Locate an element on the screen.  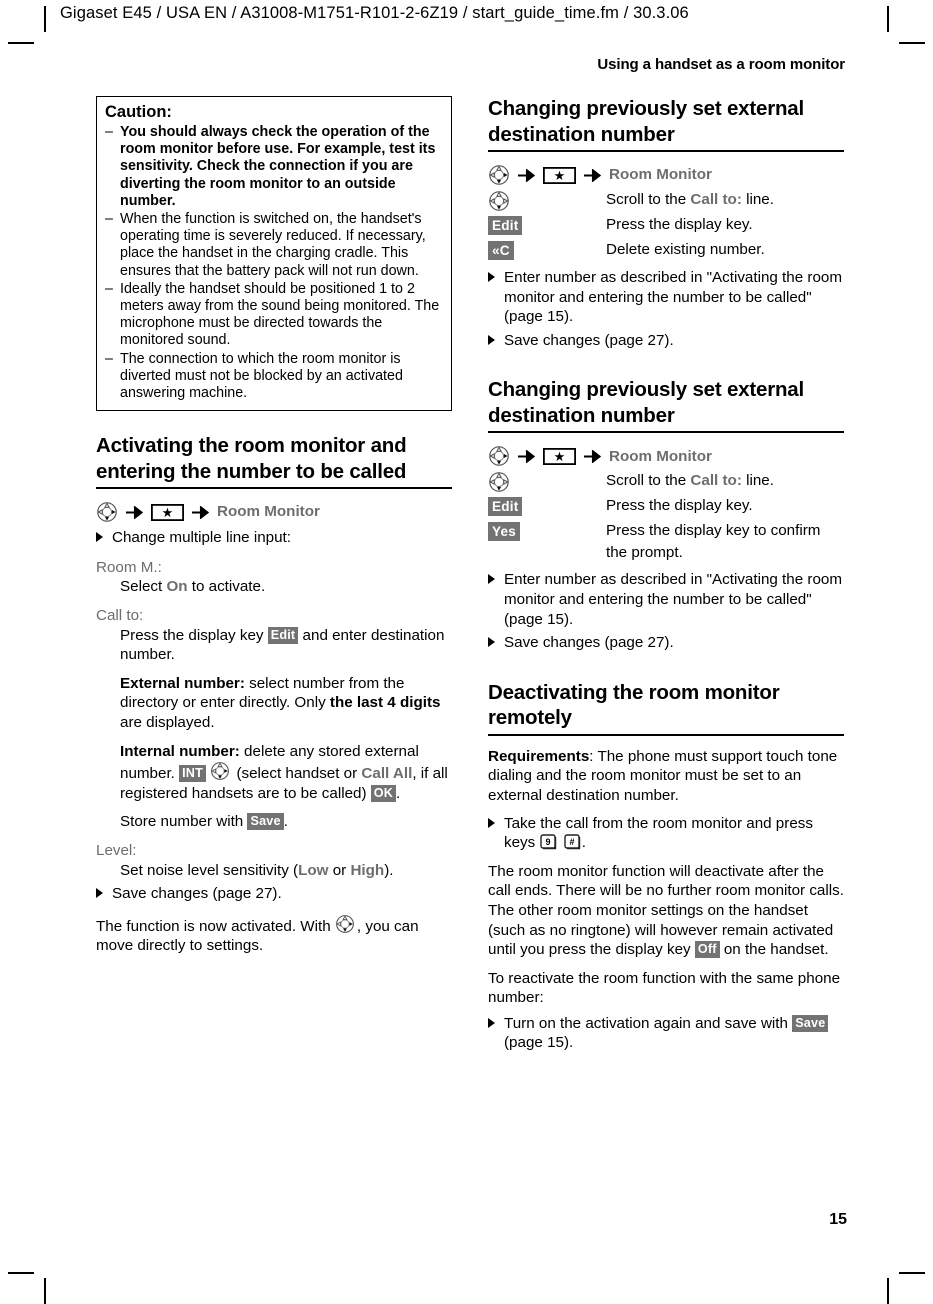
step-row: «C Delete existing number. is located at coordinates (666, 250).